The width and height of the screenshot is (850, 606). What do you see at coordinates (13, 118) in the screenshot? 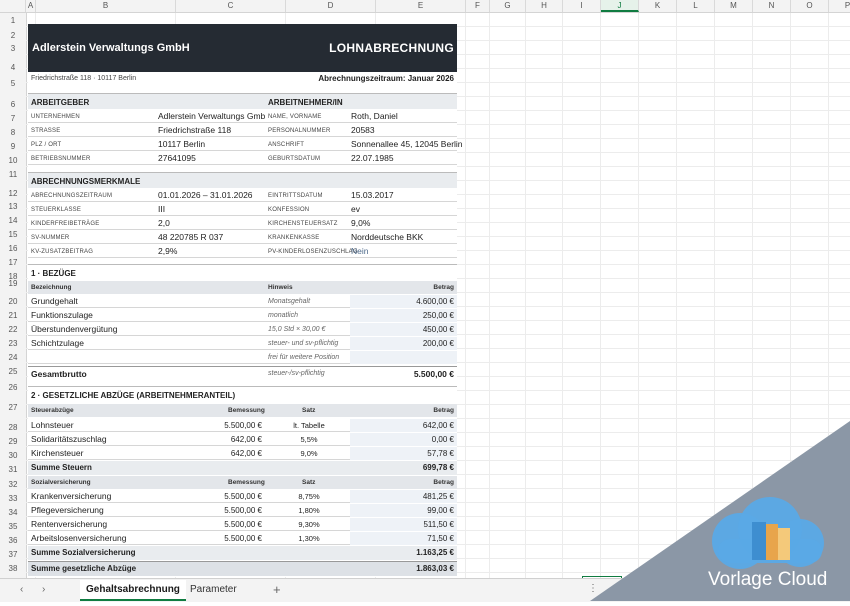
I see `row-header-7: 7` at bounding box center [13, 118].